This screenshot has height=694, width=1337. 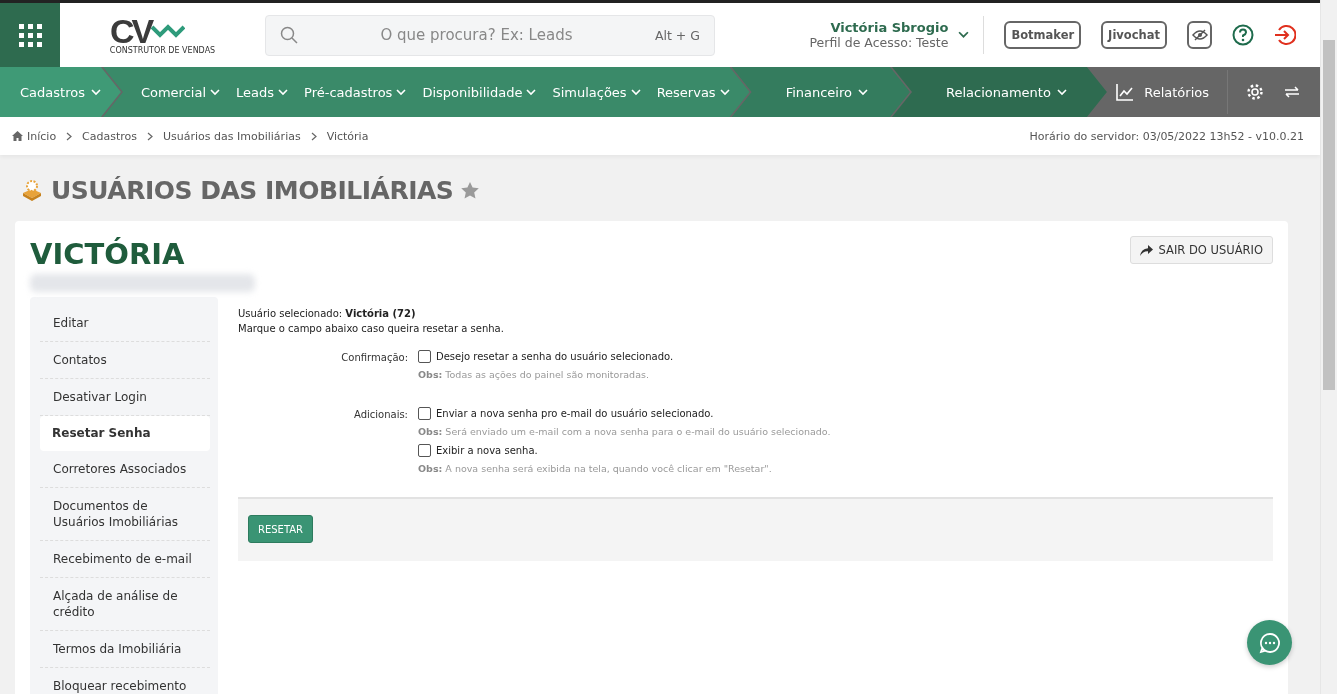 I want to click on star-icon, so click(x=470, y=190).